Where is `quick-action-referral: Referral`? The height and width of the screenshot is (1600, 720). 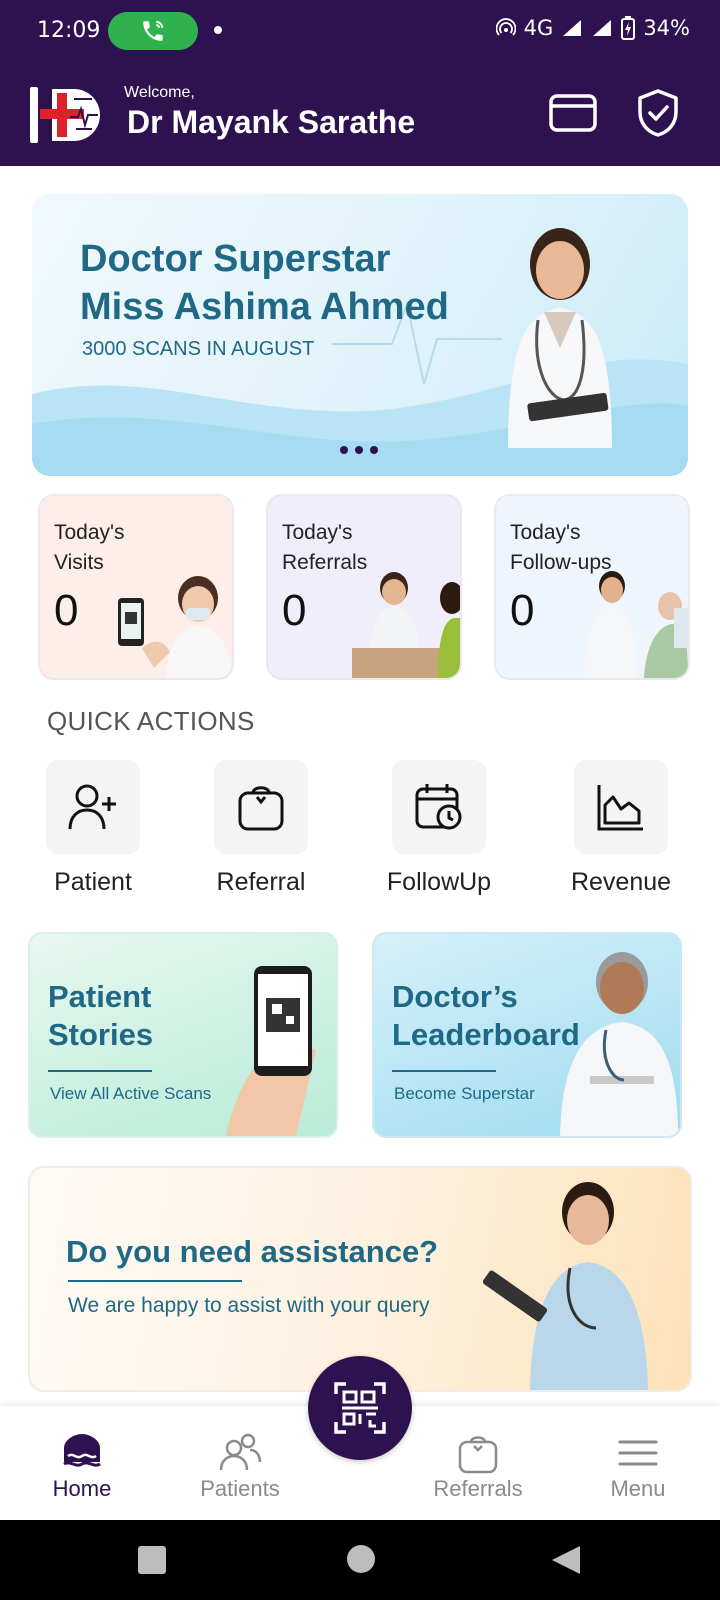
quick-action-referral: Referral is located at coordinates (261, 828).